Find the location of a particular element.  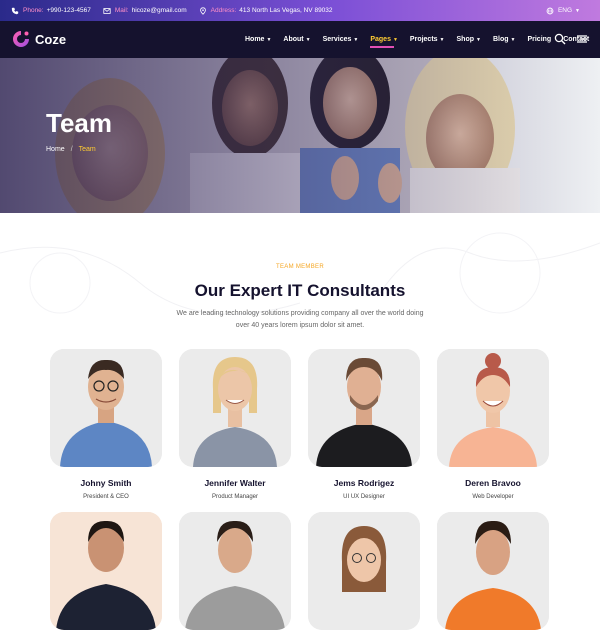

phone-value: +990-123-4567 is located at coordinates (68, 10).